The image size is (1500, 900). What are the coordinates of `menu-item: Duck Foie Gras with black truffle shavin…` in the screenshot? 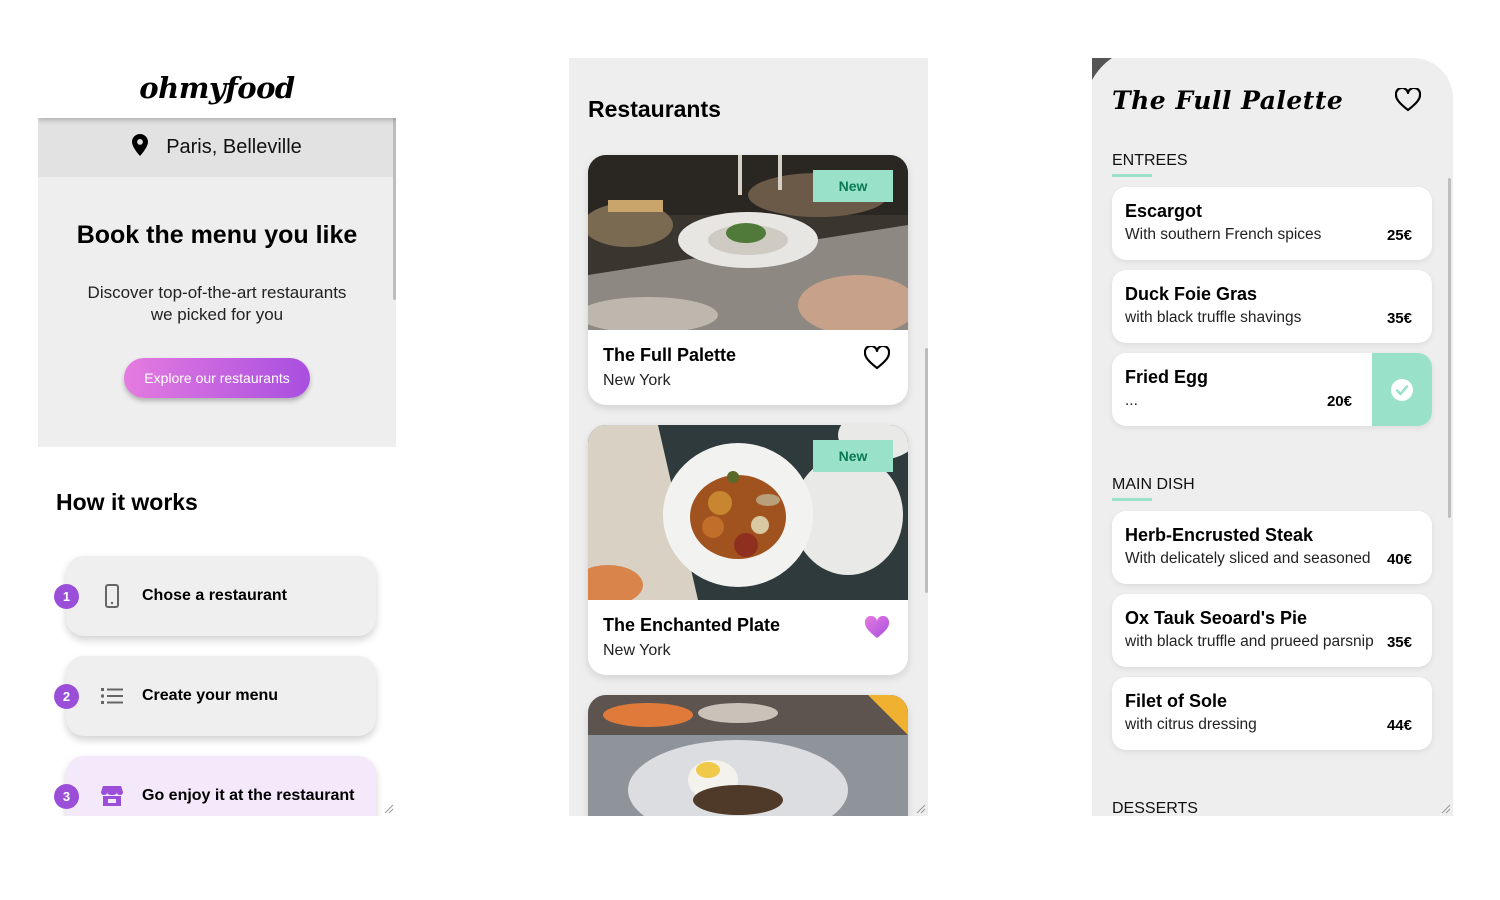 It's located at (1272, 306).